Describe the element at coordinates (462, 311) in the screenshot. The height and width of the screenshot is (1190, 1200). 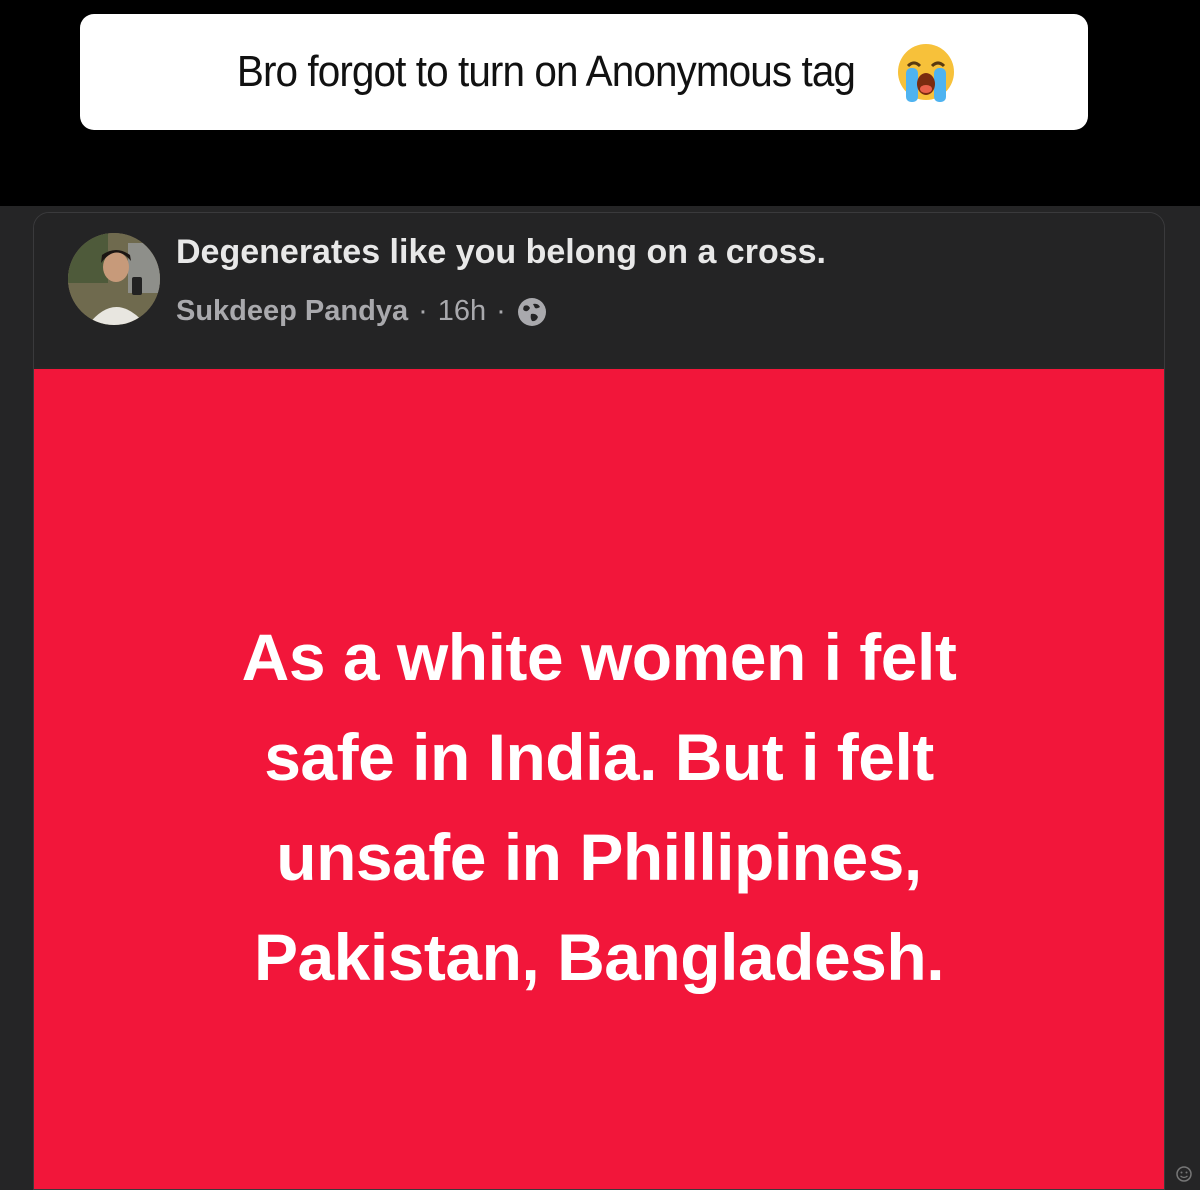
I see `timestamp: 16h` at that location.